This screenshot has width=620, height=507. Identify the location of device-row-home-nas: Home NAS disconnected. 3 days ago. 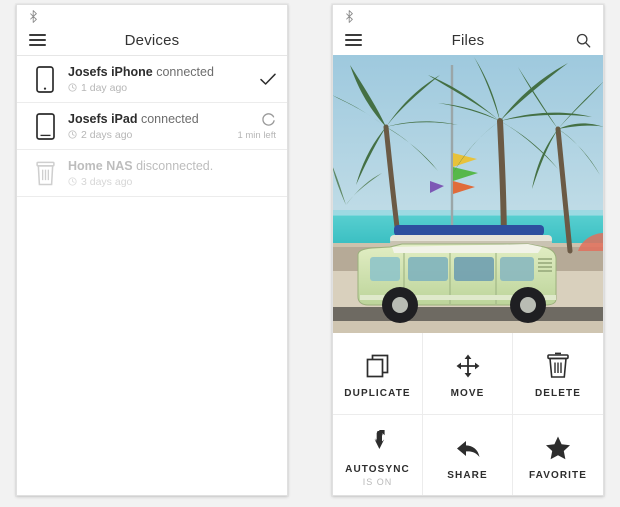
(152, 173).